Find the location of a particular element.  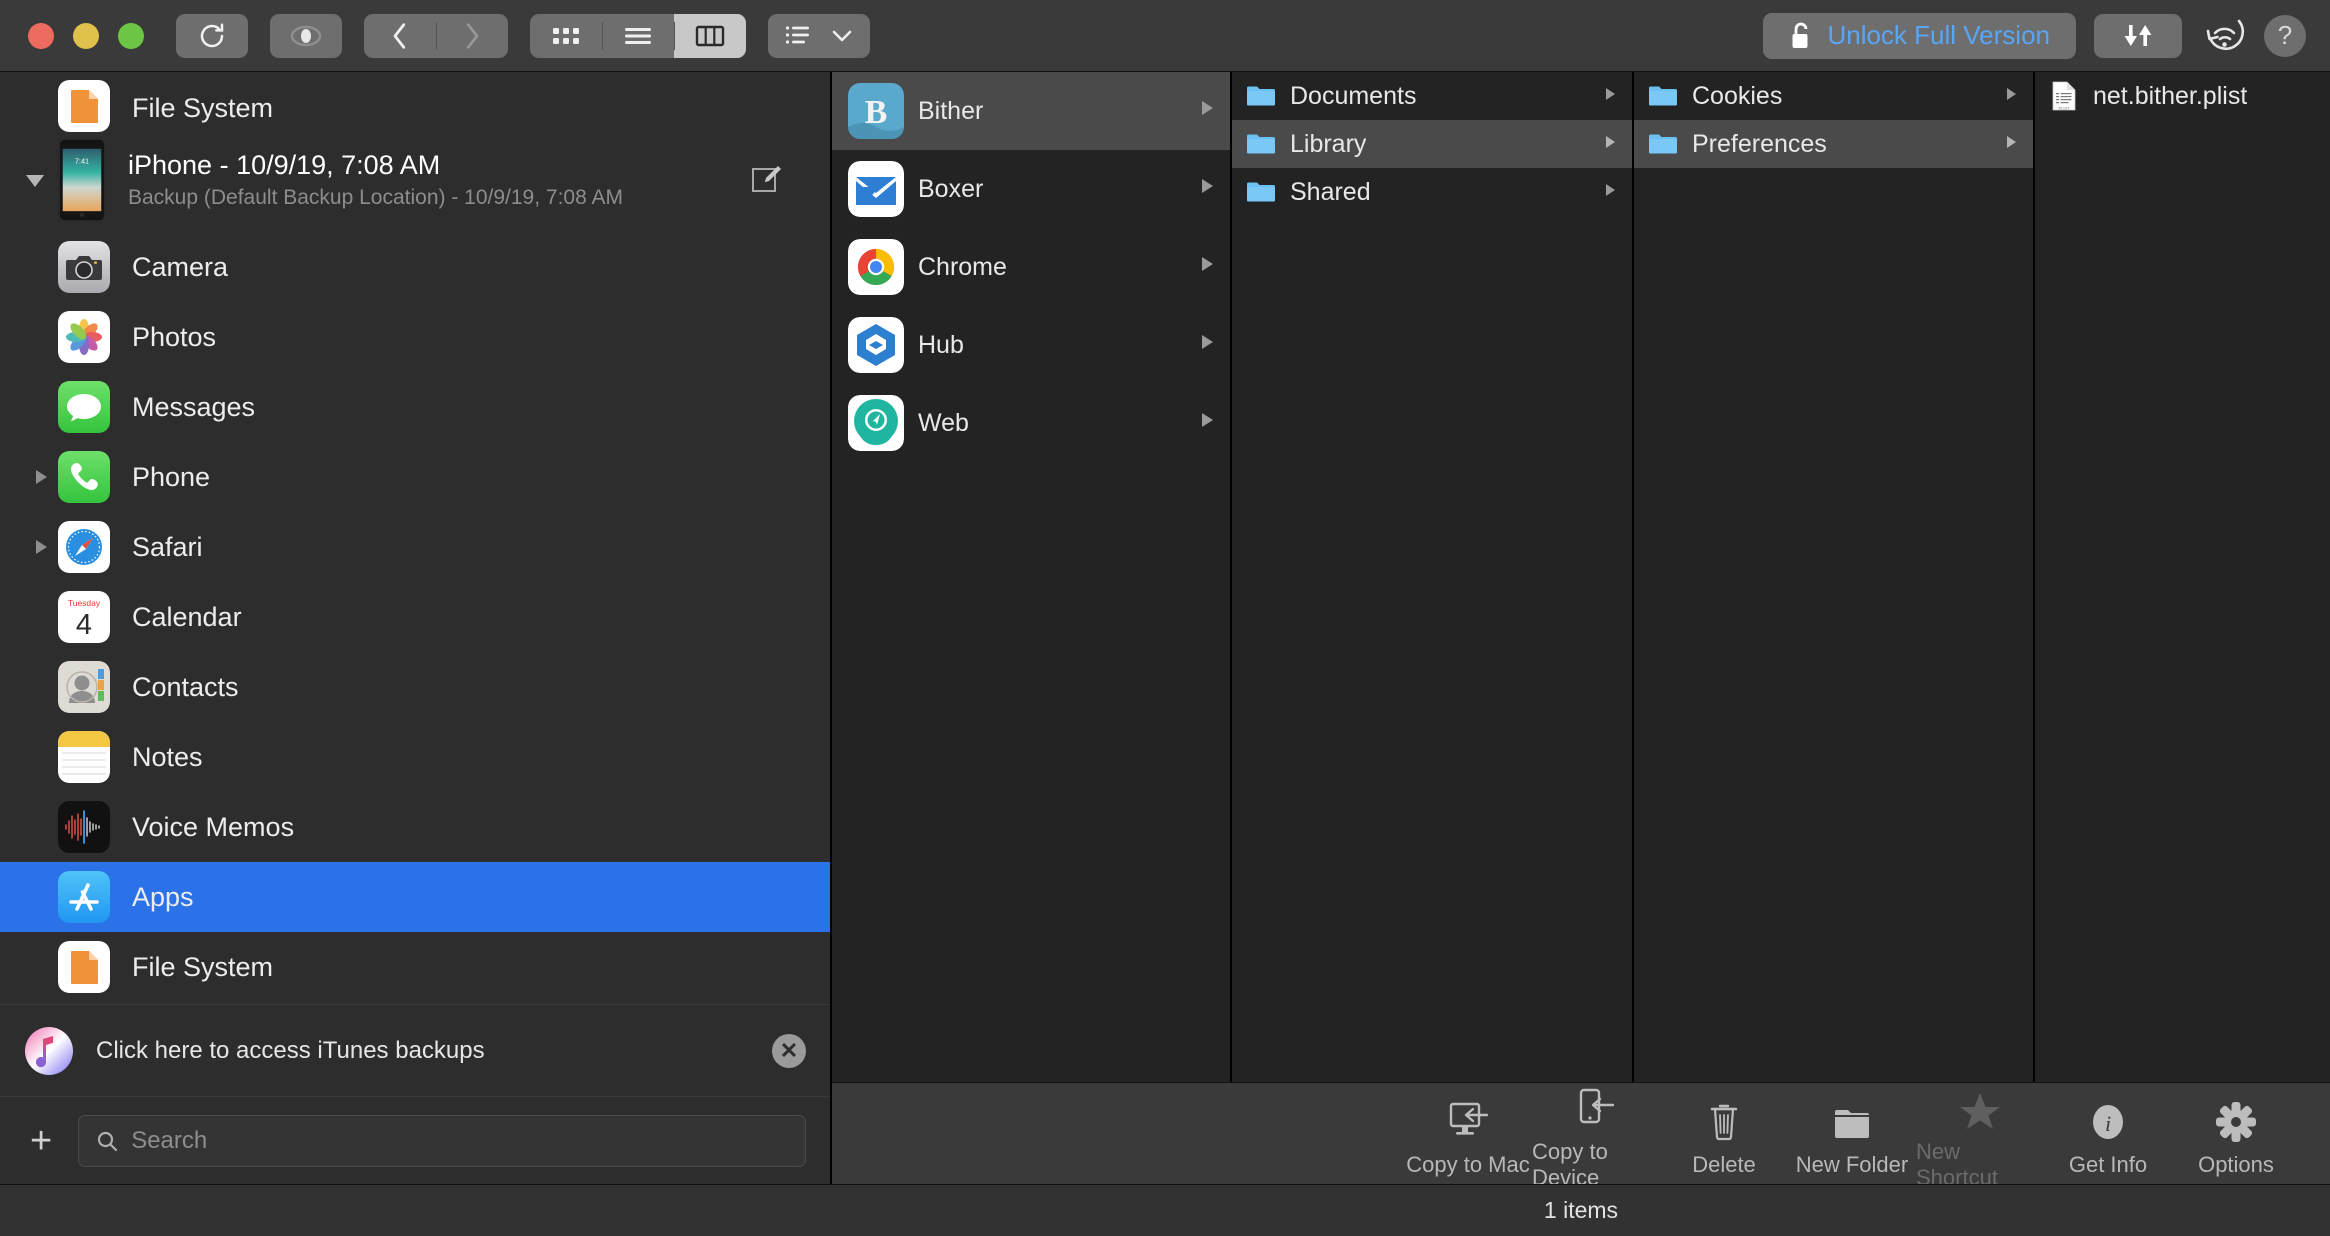

sidebar-item-label: Phone is located at coordinates (171, 476).